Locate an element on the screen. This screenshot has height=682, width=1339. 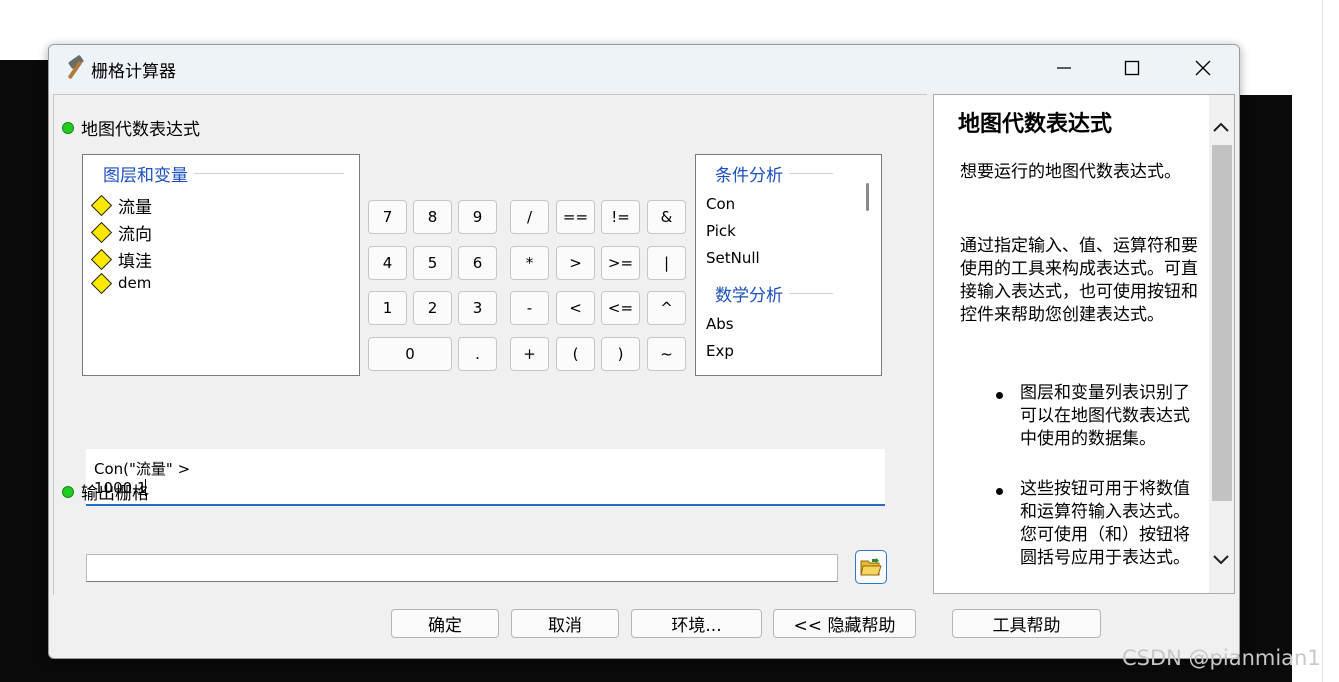
background-desktop-bottom is located at coordinates (670, 668).